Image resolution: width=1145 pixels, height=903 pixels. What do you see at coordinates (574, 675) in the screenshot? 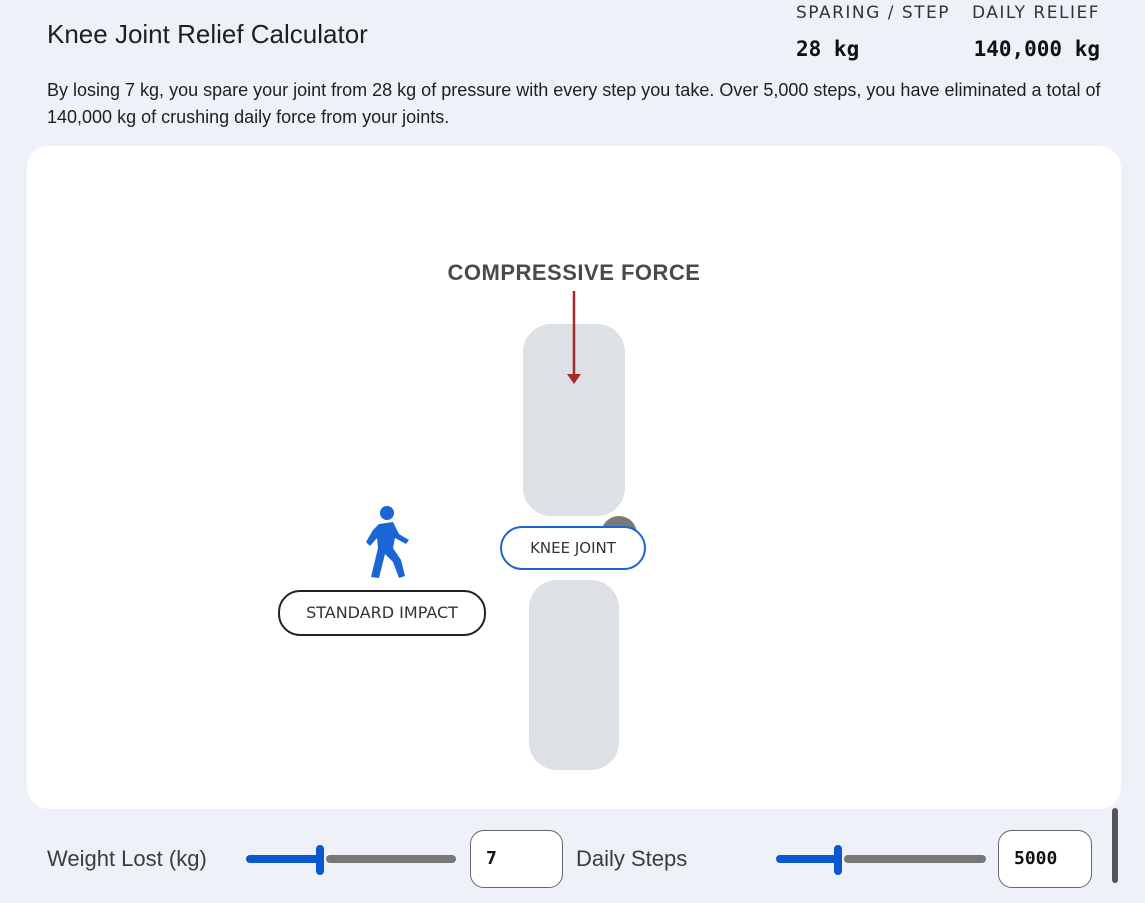
I see `tibia-bone` at bounding box center [574, 675].